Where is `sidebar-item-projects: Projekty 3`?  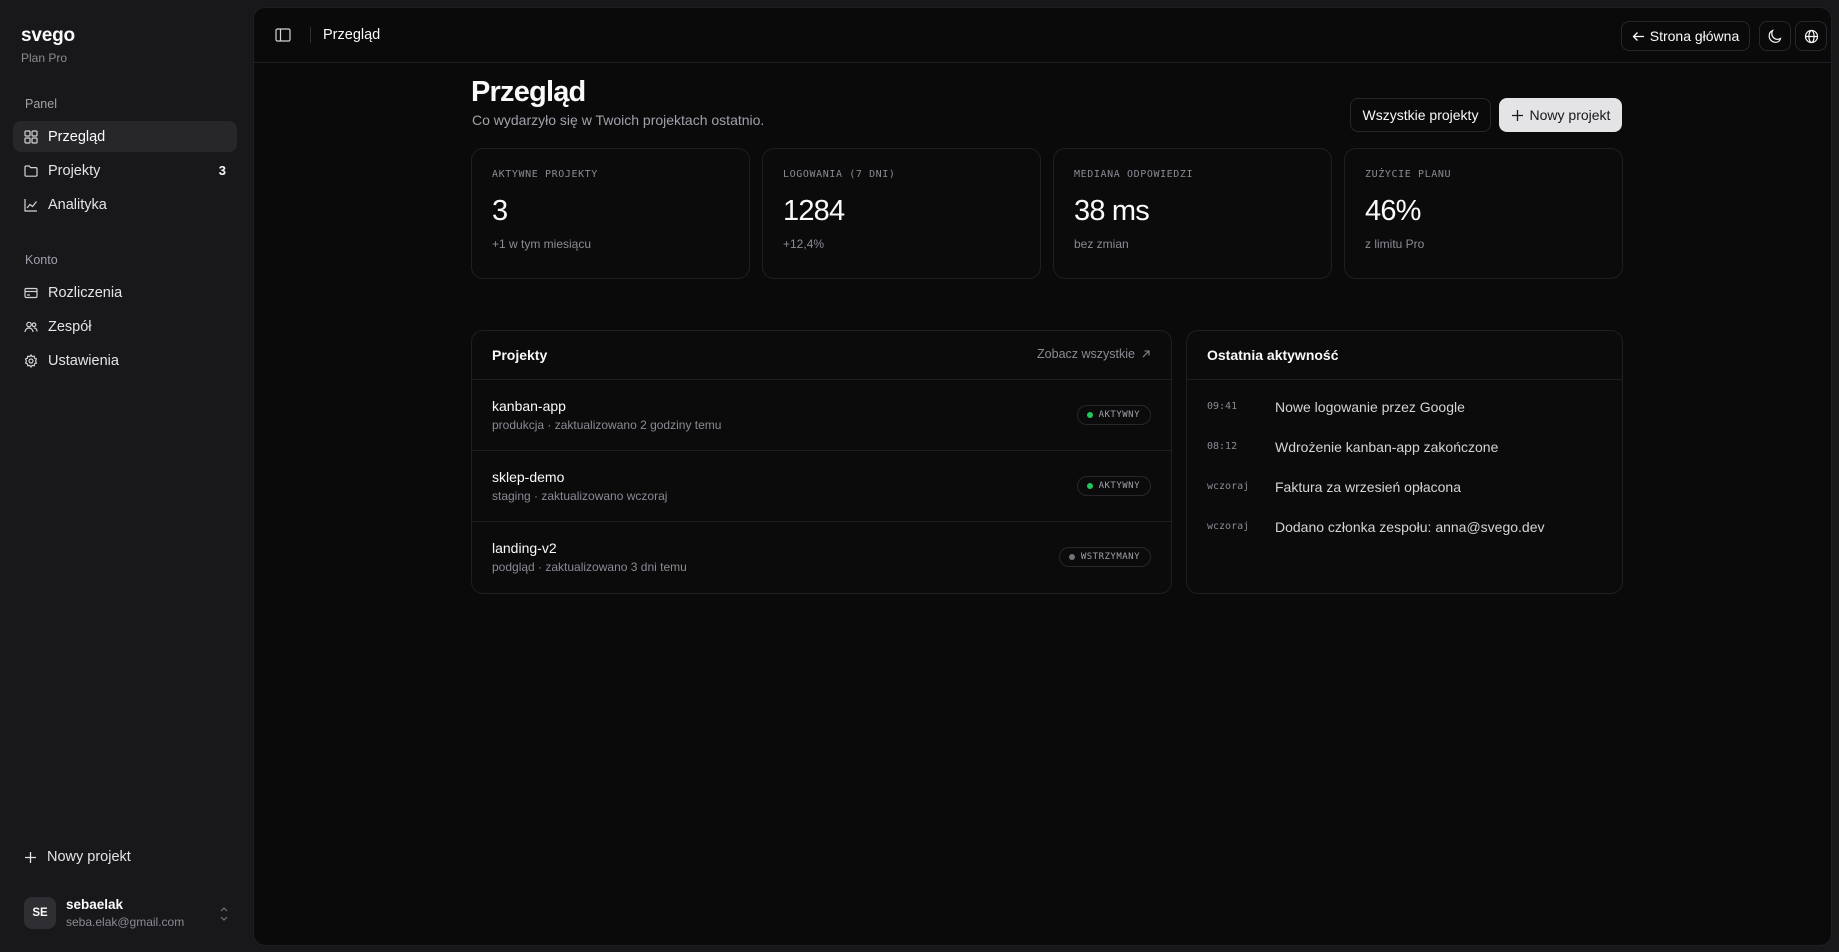
sidebar-item-projects: Projekty 3 is located at coordinates (125, 170).